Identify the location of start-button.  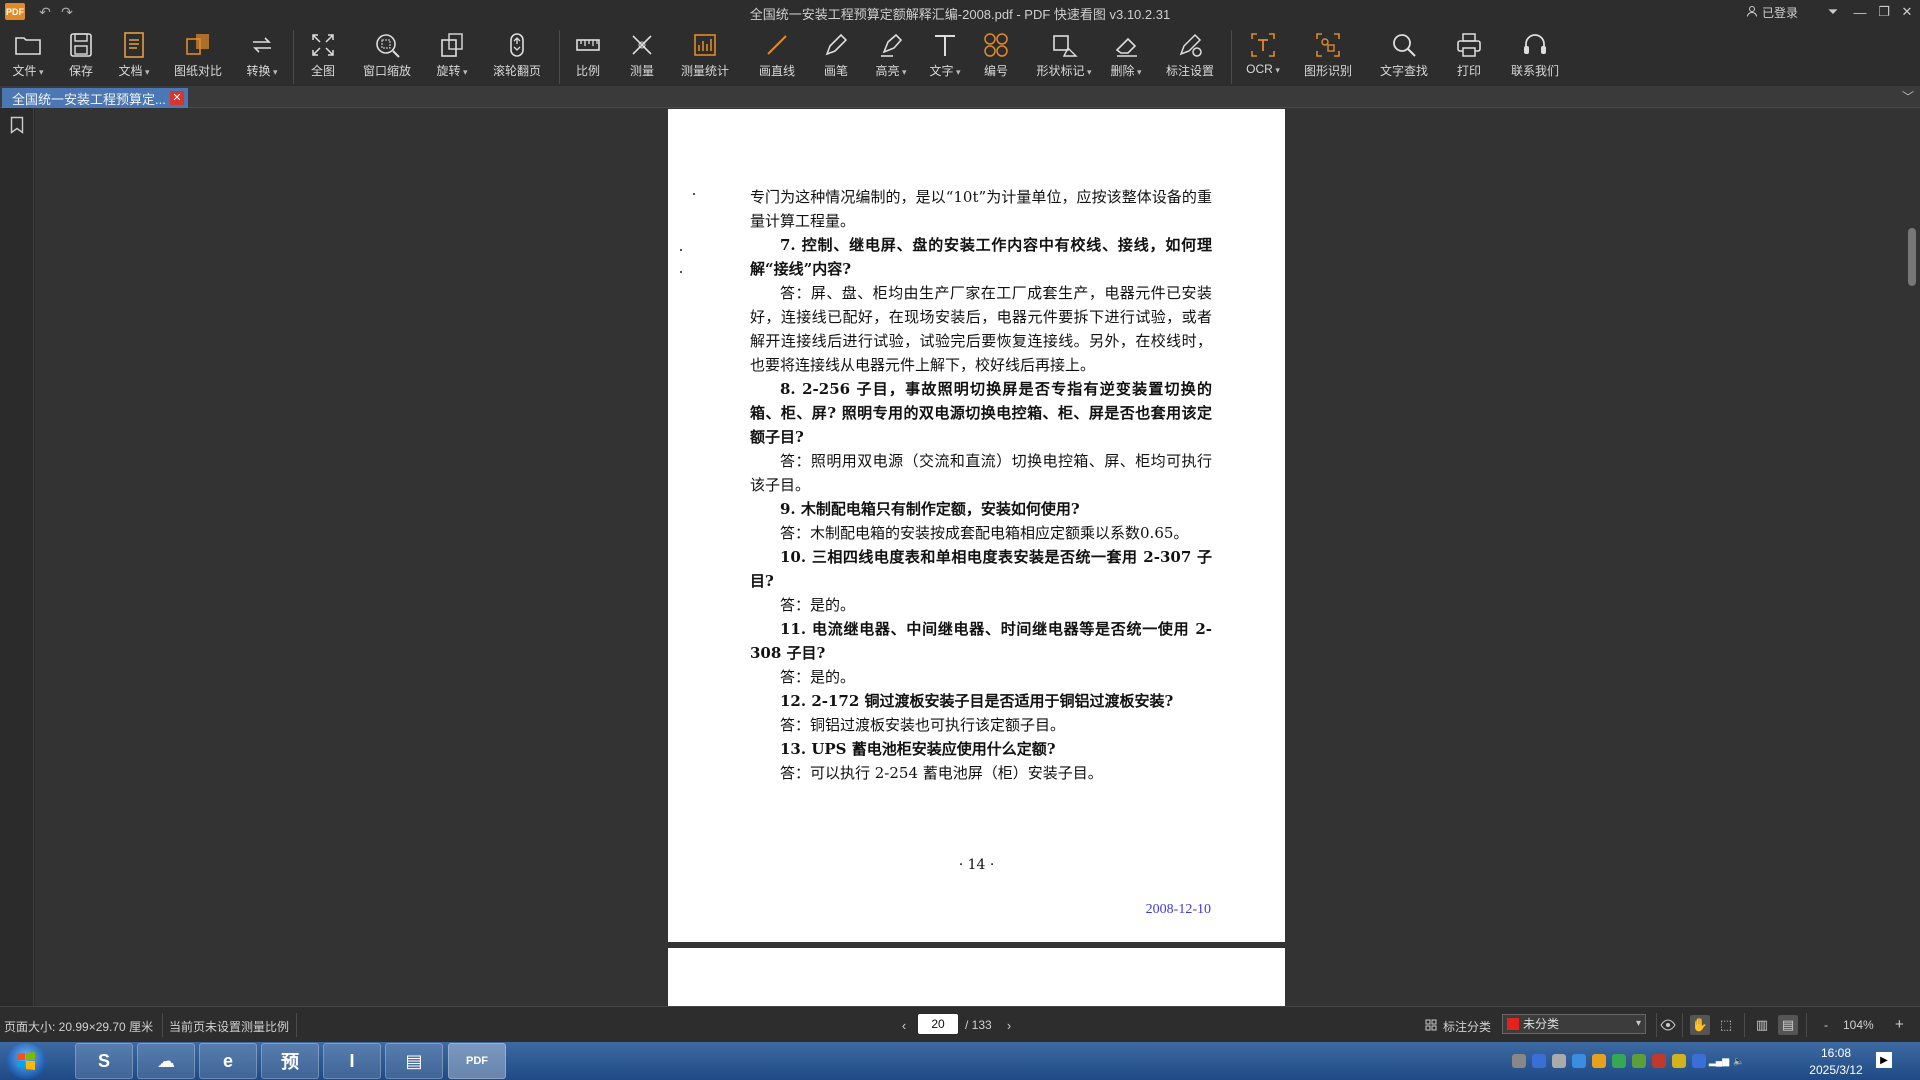
(26, 1061).